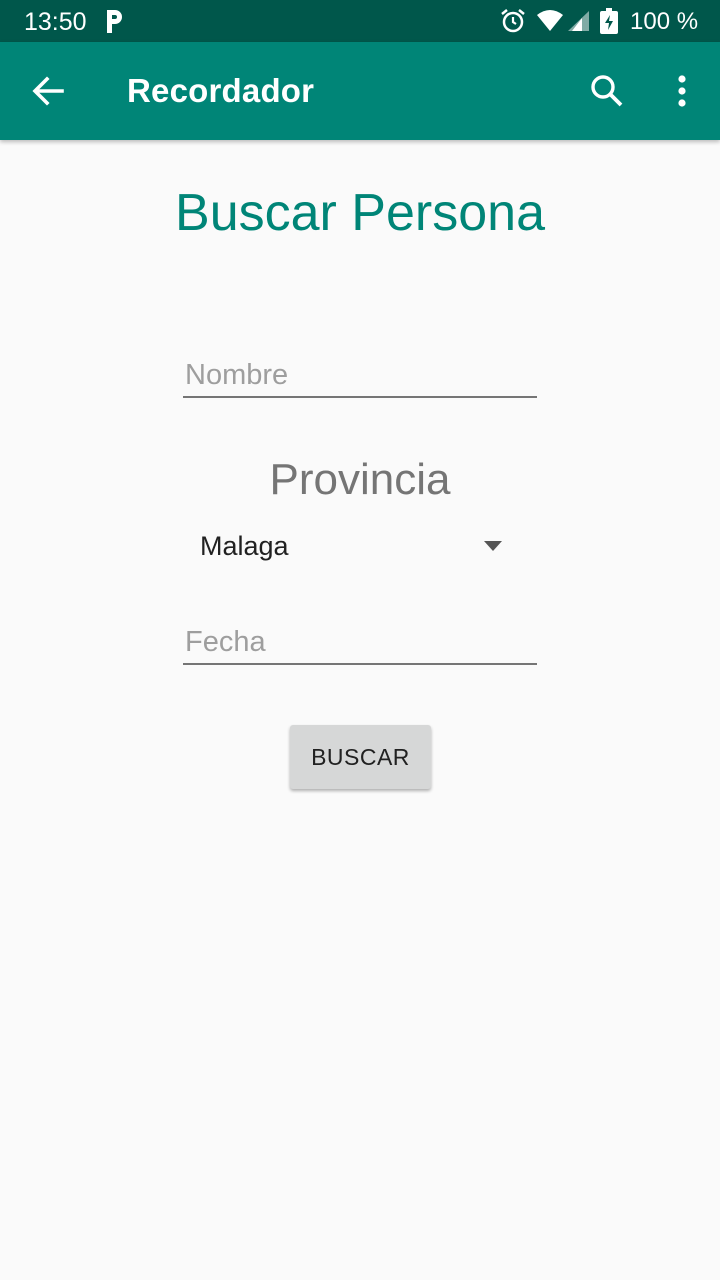 The image size is (720, 1280). What do you see at coordinates (244, 546) in the screenshot?
I see `provincia-selected-value: Malaga` at bounding box center [244, 546].